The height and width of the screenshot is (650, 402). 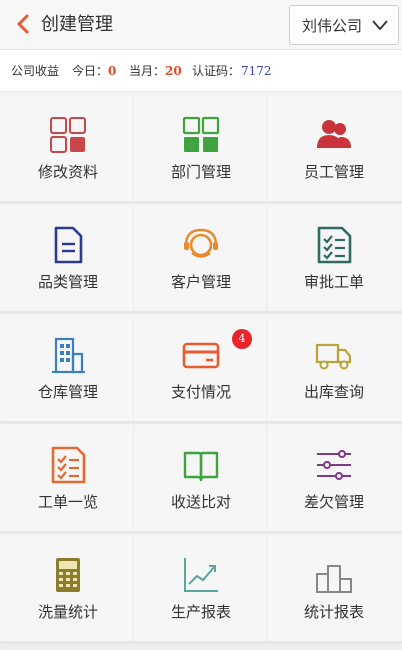 I want to click on menu-item-label: 收送比对, so click(x=200, y=502).